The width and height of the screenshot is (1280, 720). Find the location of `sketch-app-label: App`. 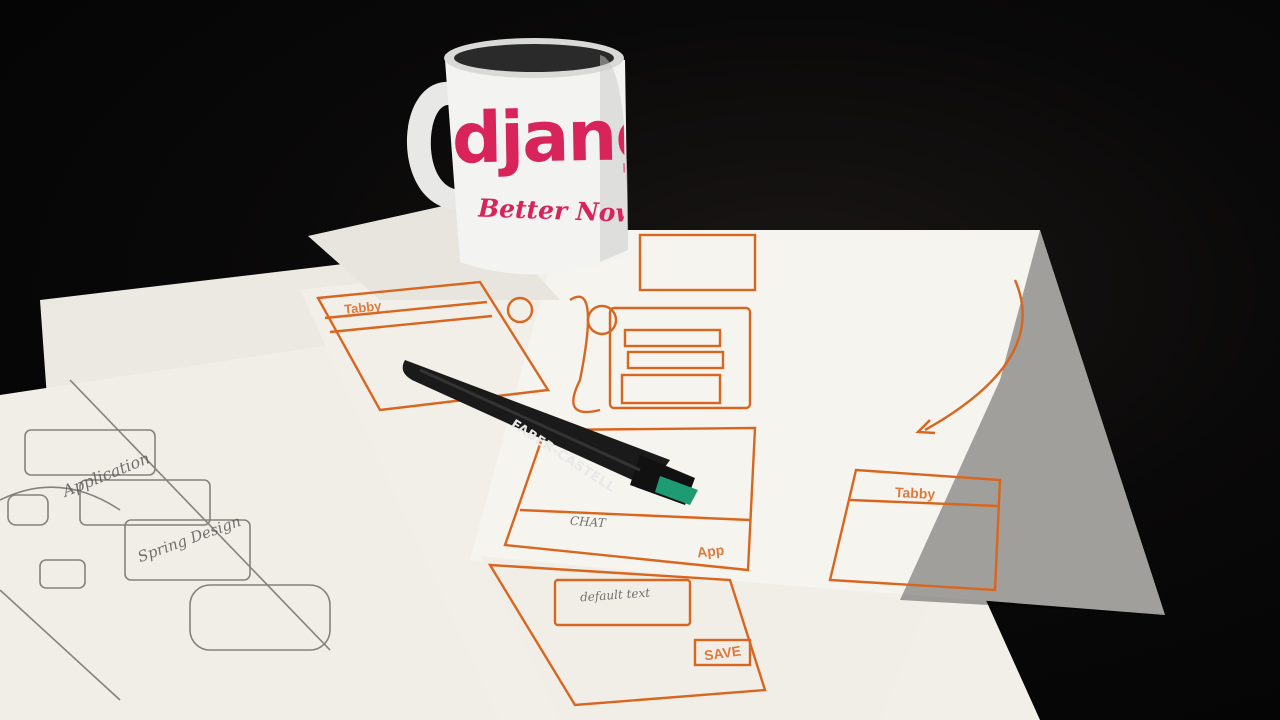

sketch-app-label: App is located at coordinates (710, 551).